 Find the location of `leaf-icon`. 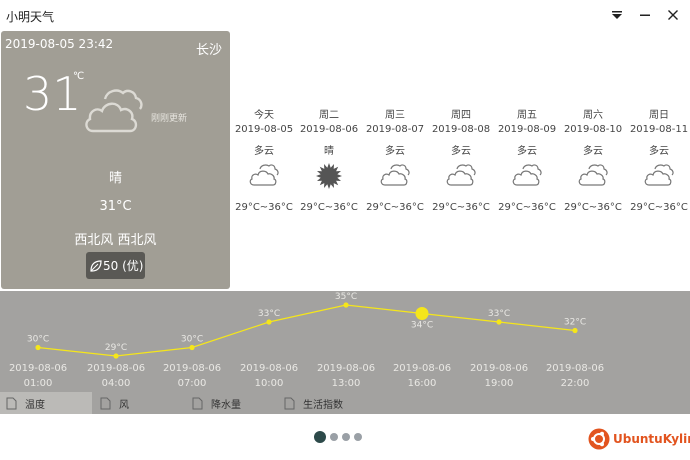

leaf-icon is located at coordinates (96, 265).